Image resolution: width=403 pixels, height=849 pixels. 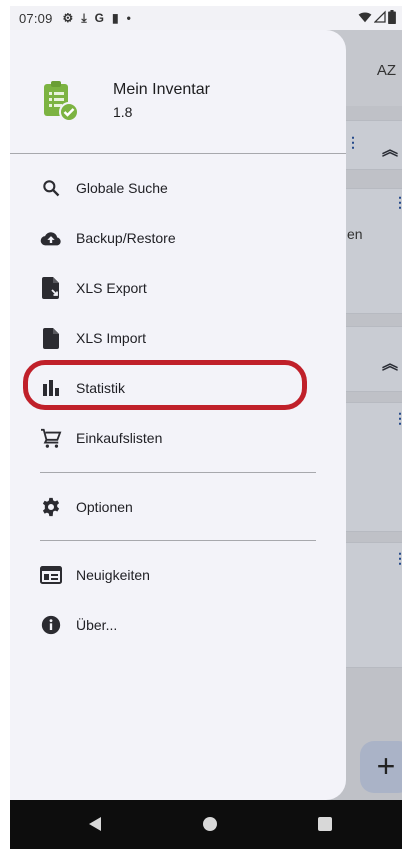 I want to click on menu-item-optionen: Optionen, so click(x=178, y=507).